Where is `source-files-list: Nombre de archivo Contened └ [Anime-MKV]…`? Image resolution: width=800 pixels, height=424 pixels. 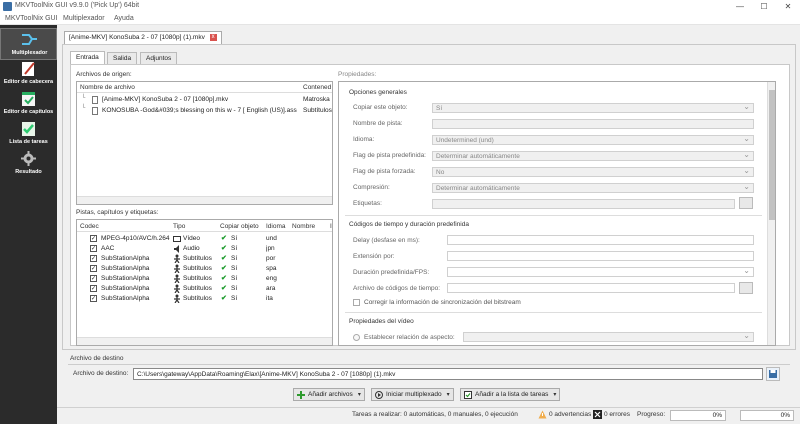
source-files-list: Nombre de archivo Contened └ [Anime-MKV]… is located at coordinates (204, 143).